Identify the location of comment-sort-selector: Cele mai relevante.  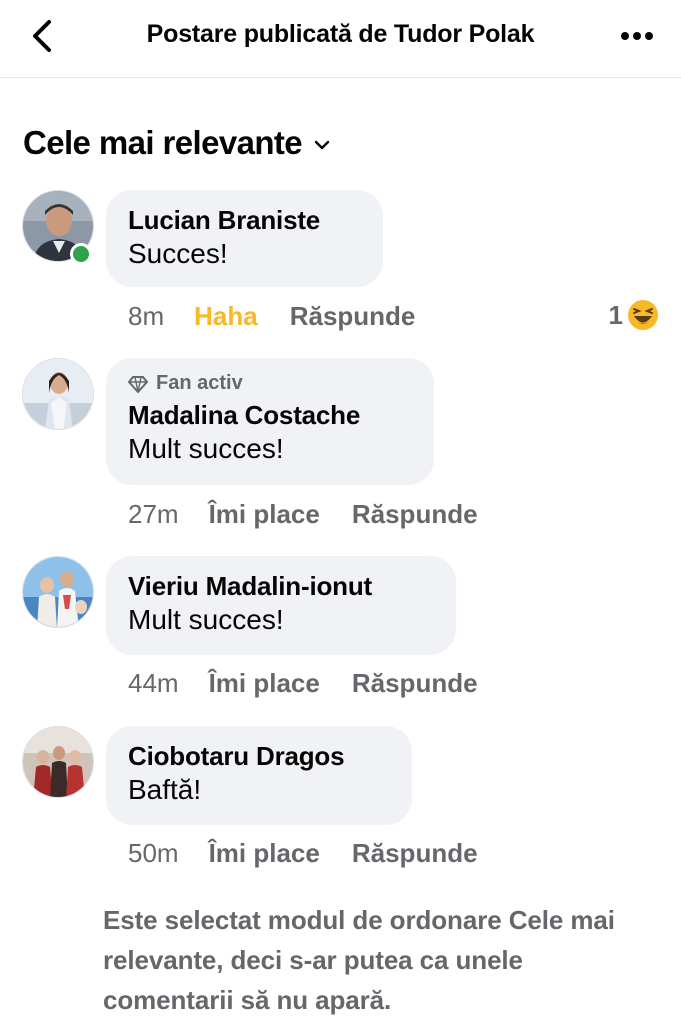
(176, 143).